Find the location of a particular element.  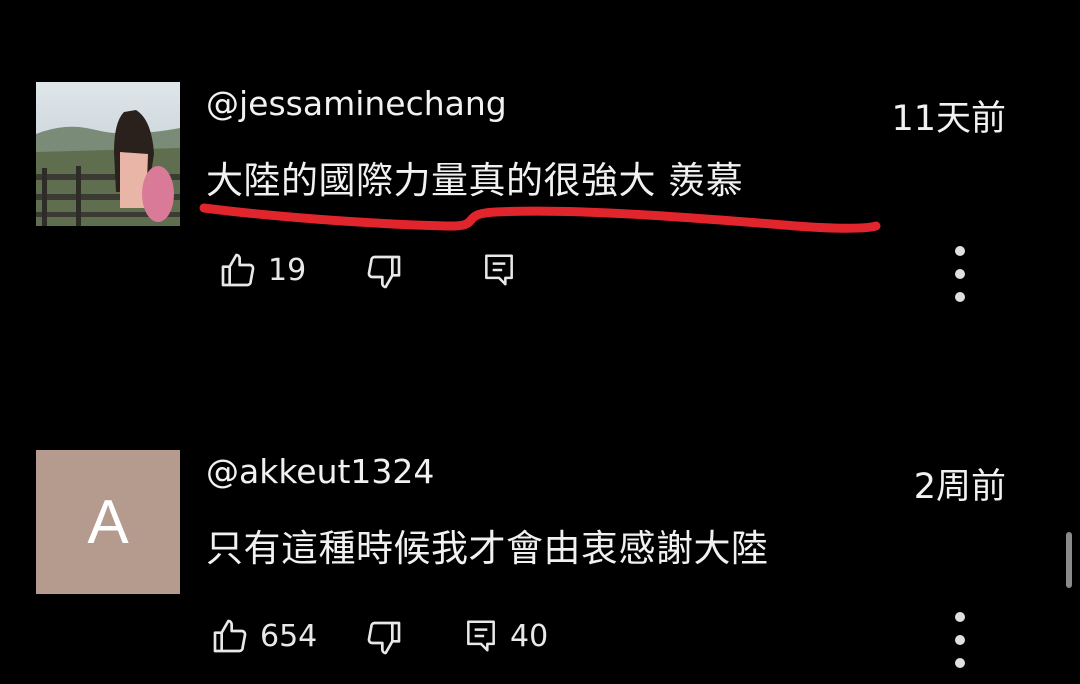

red-underline-annotation is located at coordinates (540, 218).